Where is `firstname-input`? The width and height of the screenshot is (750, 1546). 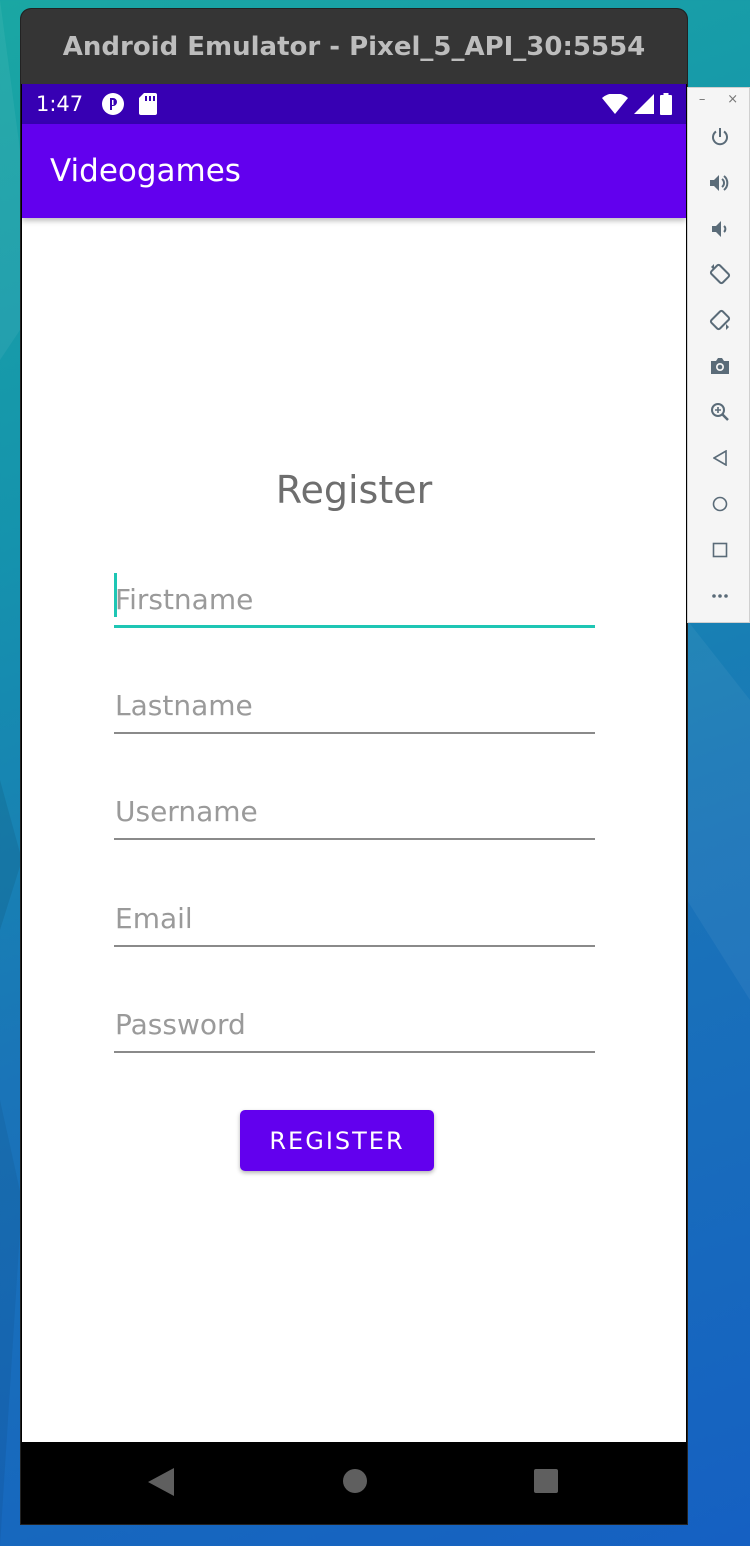
firstname-input is located at coordinates (354, 599).